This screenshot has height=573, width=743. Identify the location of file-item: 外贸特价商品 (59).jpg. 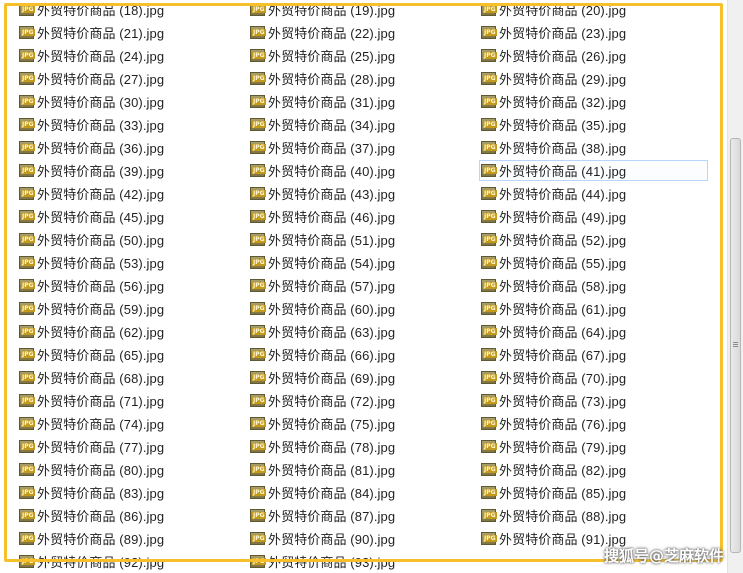
(132, 308).